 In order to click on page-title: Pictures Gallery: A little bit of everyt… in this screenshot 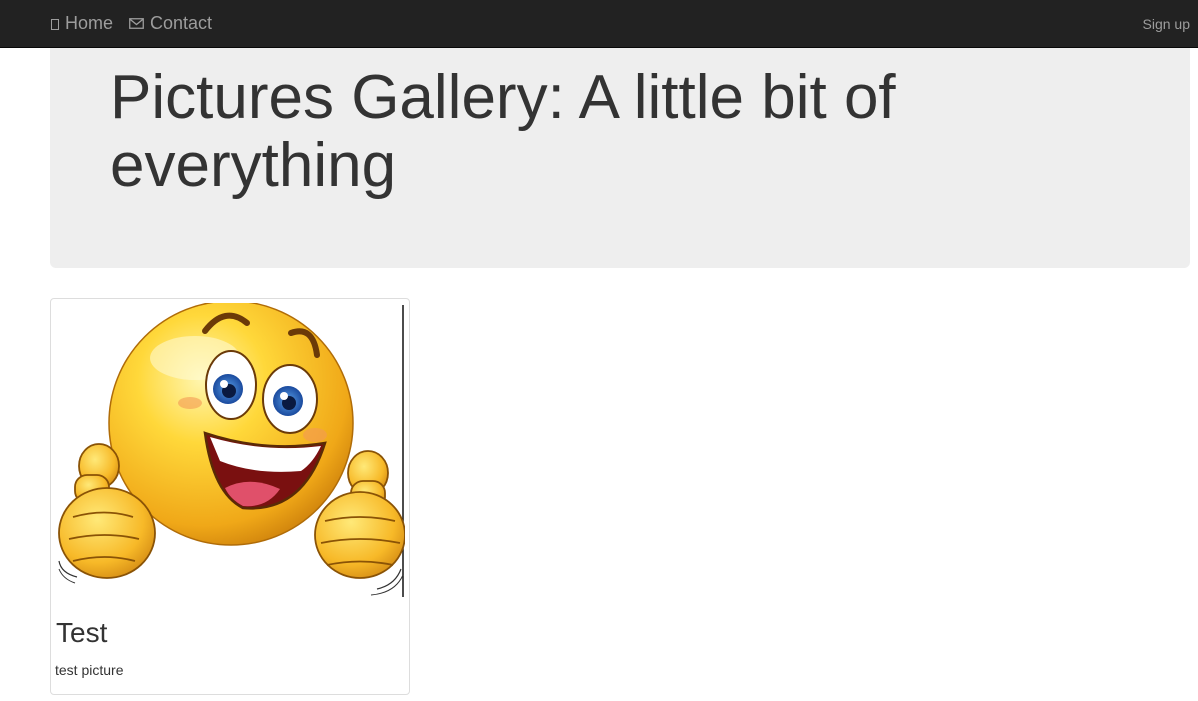, I will do `click(503, 131)`.